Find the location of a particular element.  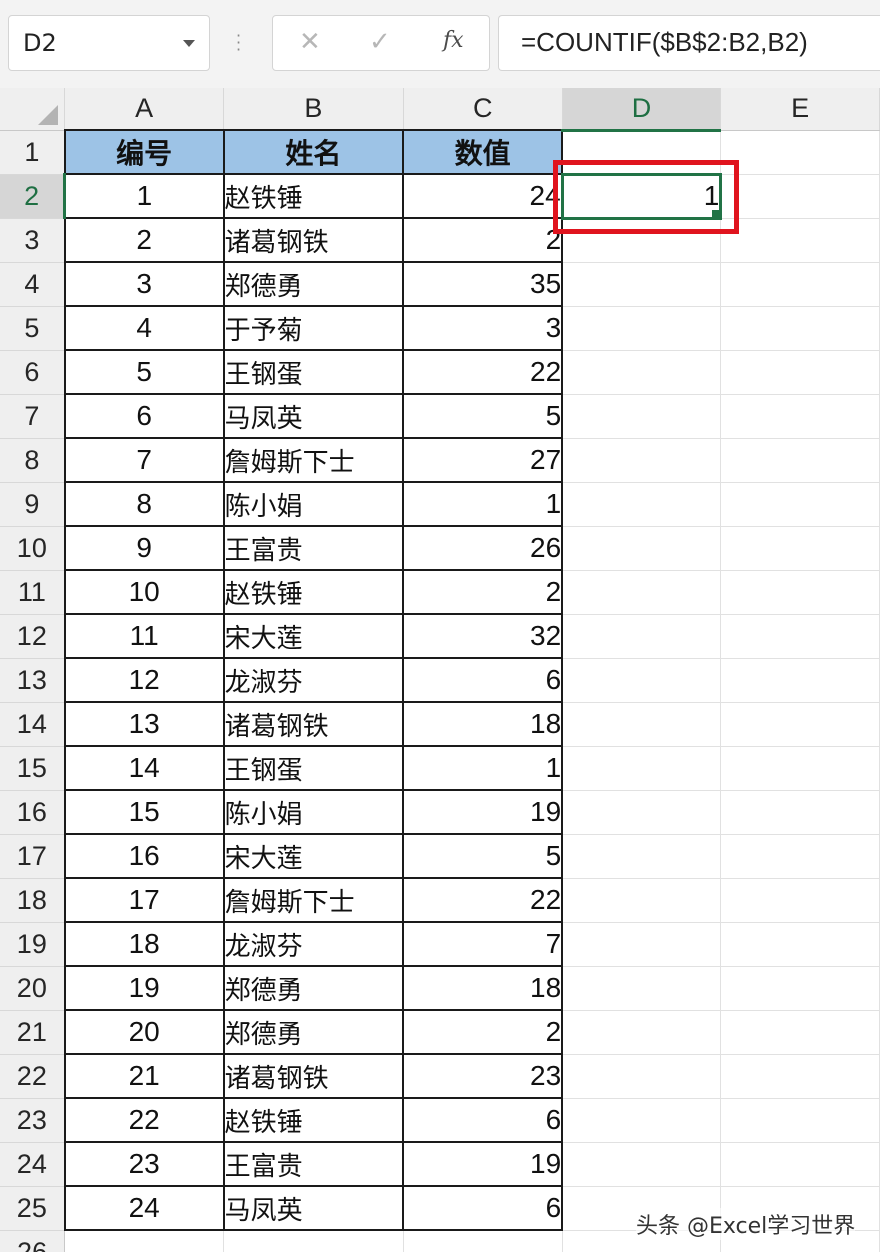

cell-name: 郑德勇 is located at coordinates (313, 1032).